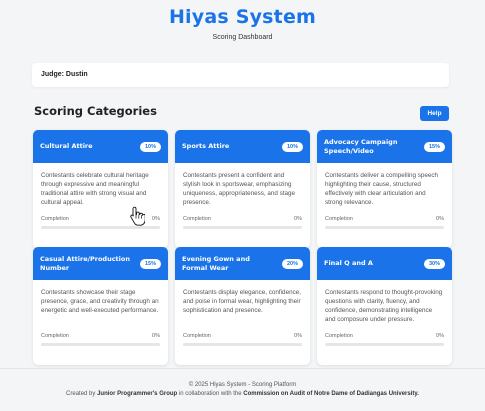 The height and width of the screenshot is (411, 485). What do you see at coordinates (242, 17) in the screenshot?
I see `app-title: Hiyas System` at bounding box center [242, 17].